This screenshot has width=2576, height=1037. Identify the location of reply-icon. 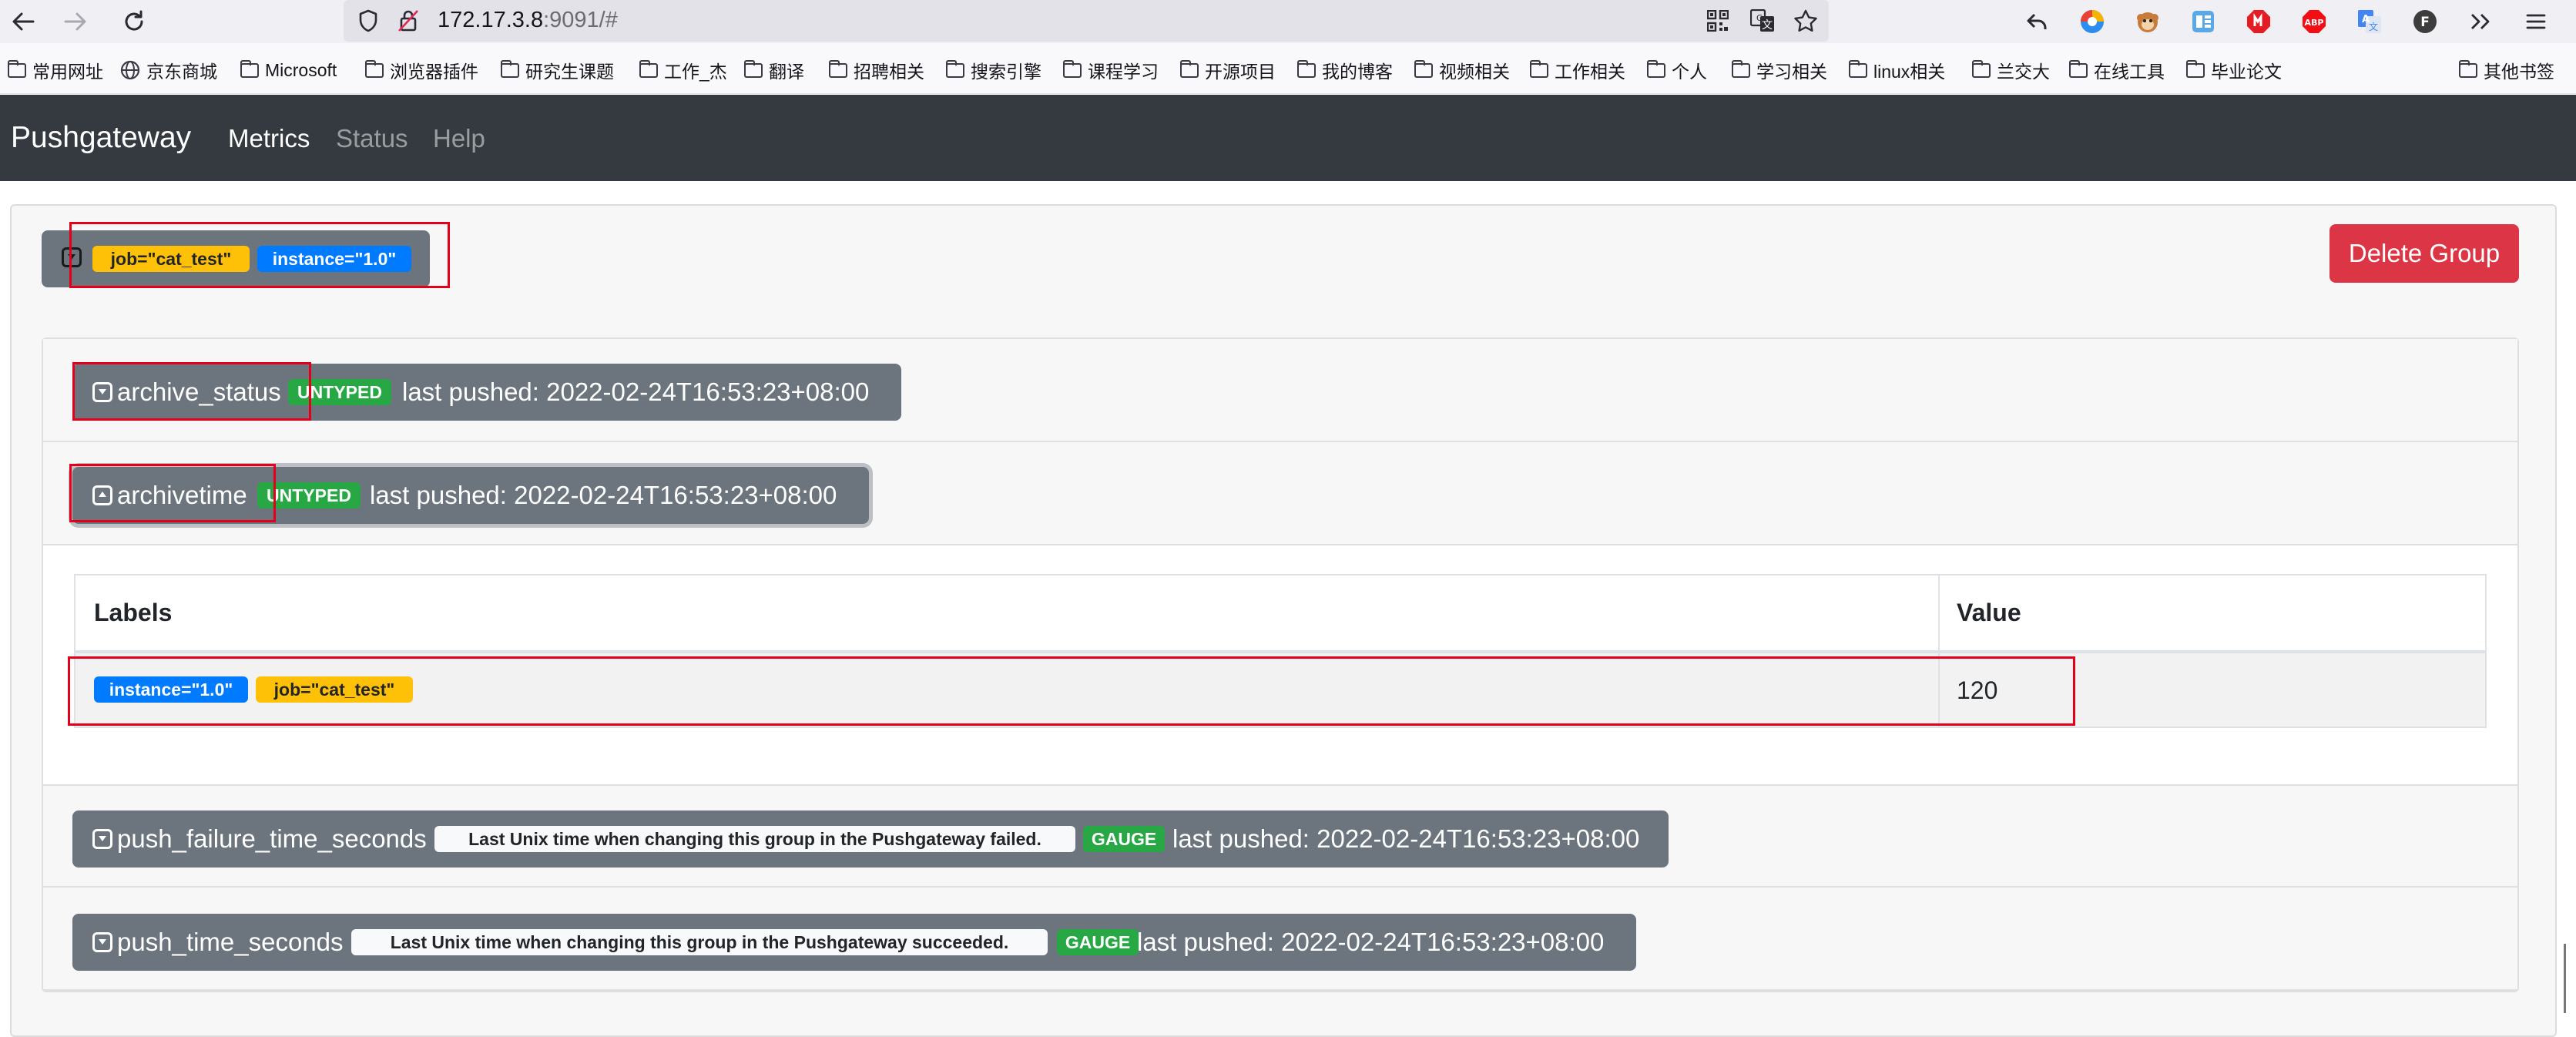
(2037, 22).